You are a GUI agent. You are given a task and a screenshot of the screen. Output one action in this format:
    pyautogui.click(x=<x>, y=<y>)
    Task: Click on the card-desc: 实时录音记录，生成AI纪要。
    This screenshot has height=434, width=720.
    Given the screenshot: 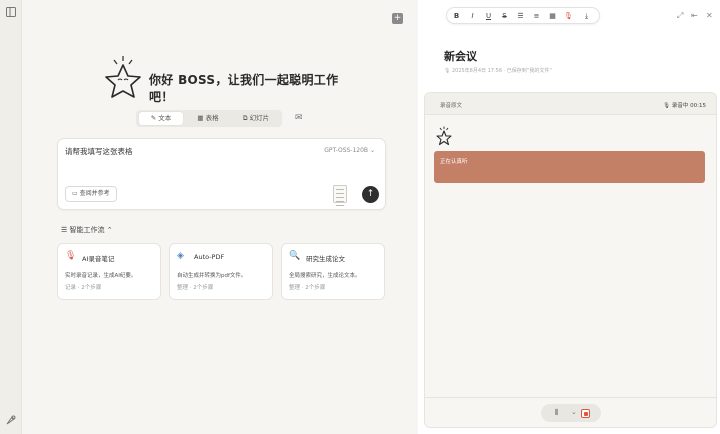 What is the action you would take?
    pyautogui.click(x=101, y=276)
    